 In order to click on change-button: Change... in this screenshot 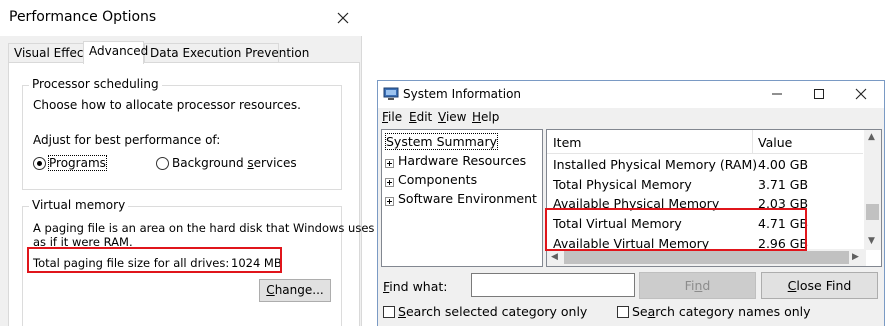, I will do `click(295, 290)`.